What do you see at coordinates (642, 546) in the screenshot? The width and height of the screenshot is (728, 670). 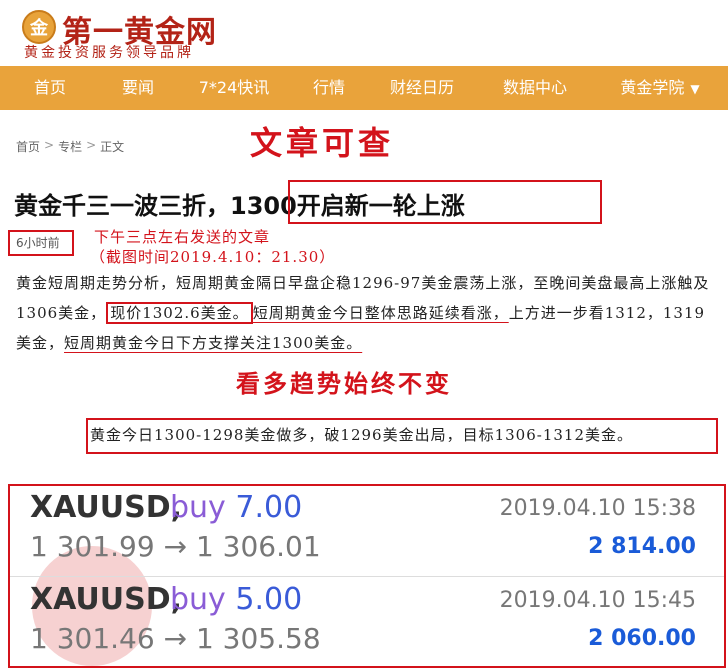 I see `trade-profit: 2 814.00` at bounding box center [642, 546].